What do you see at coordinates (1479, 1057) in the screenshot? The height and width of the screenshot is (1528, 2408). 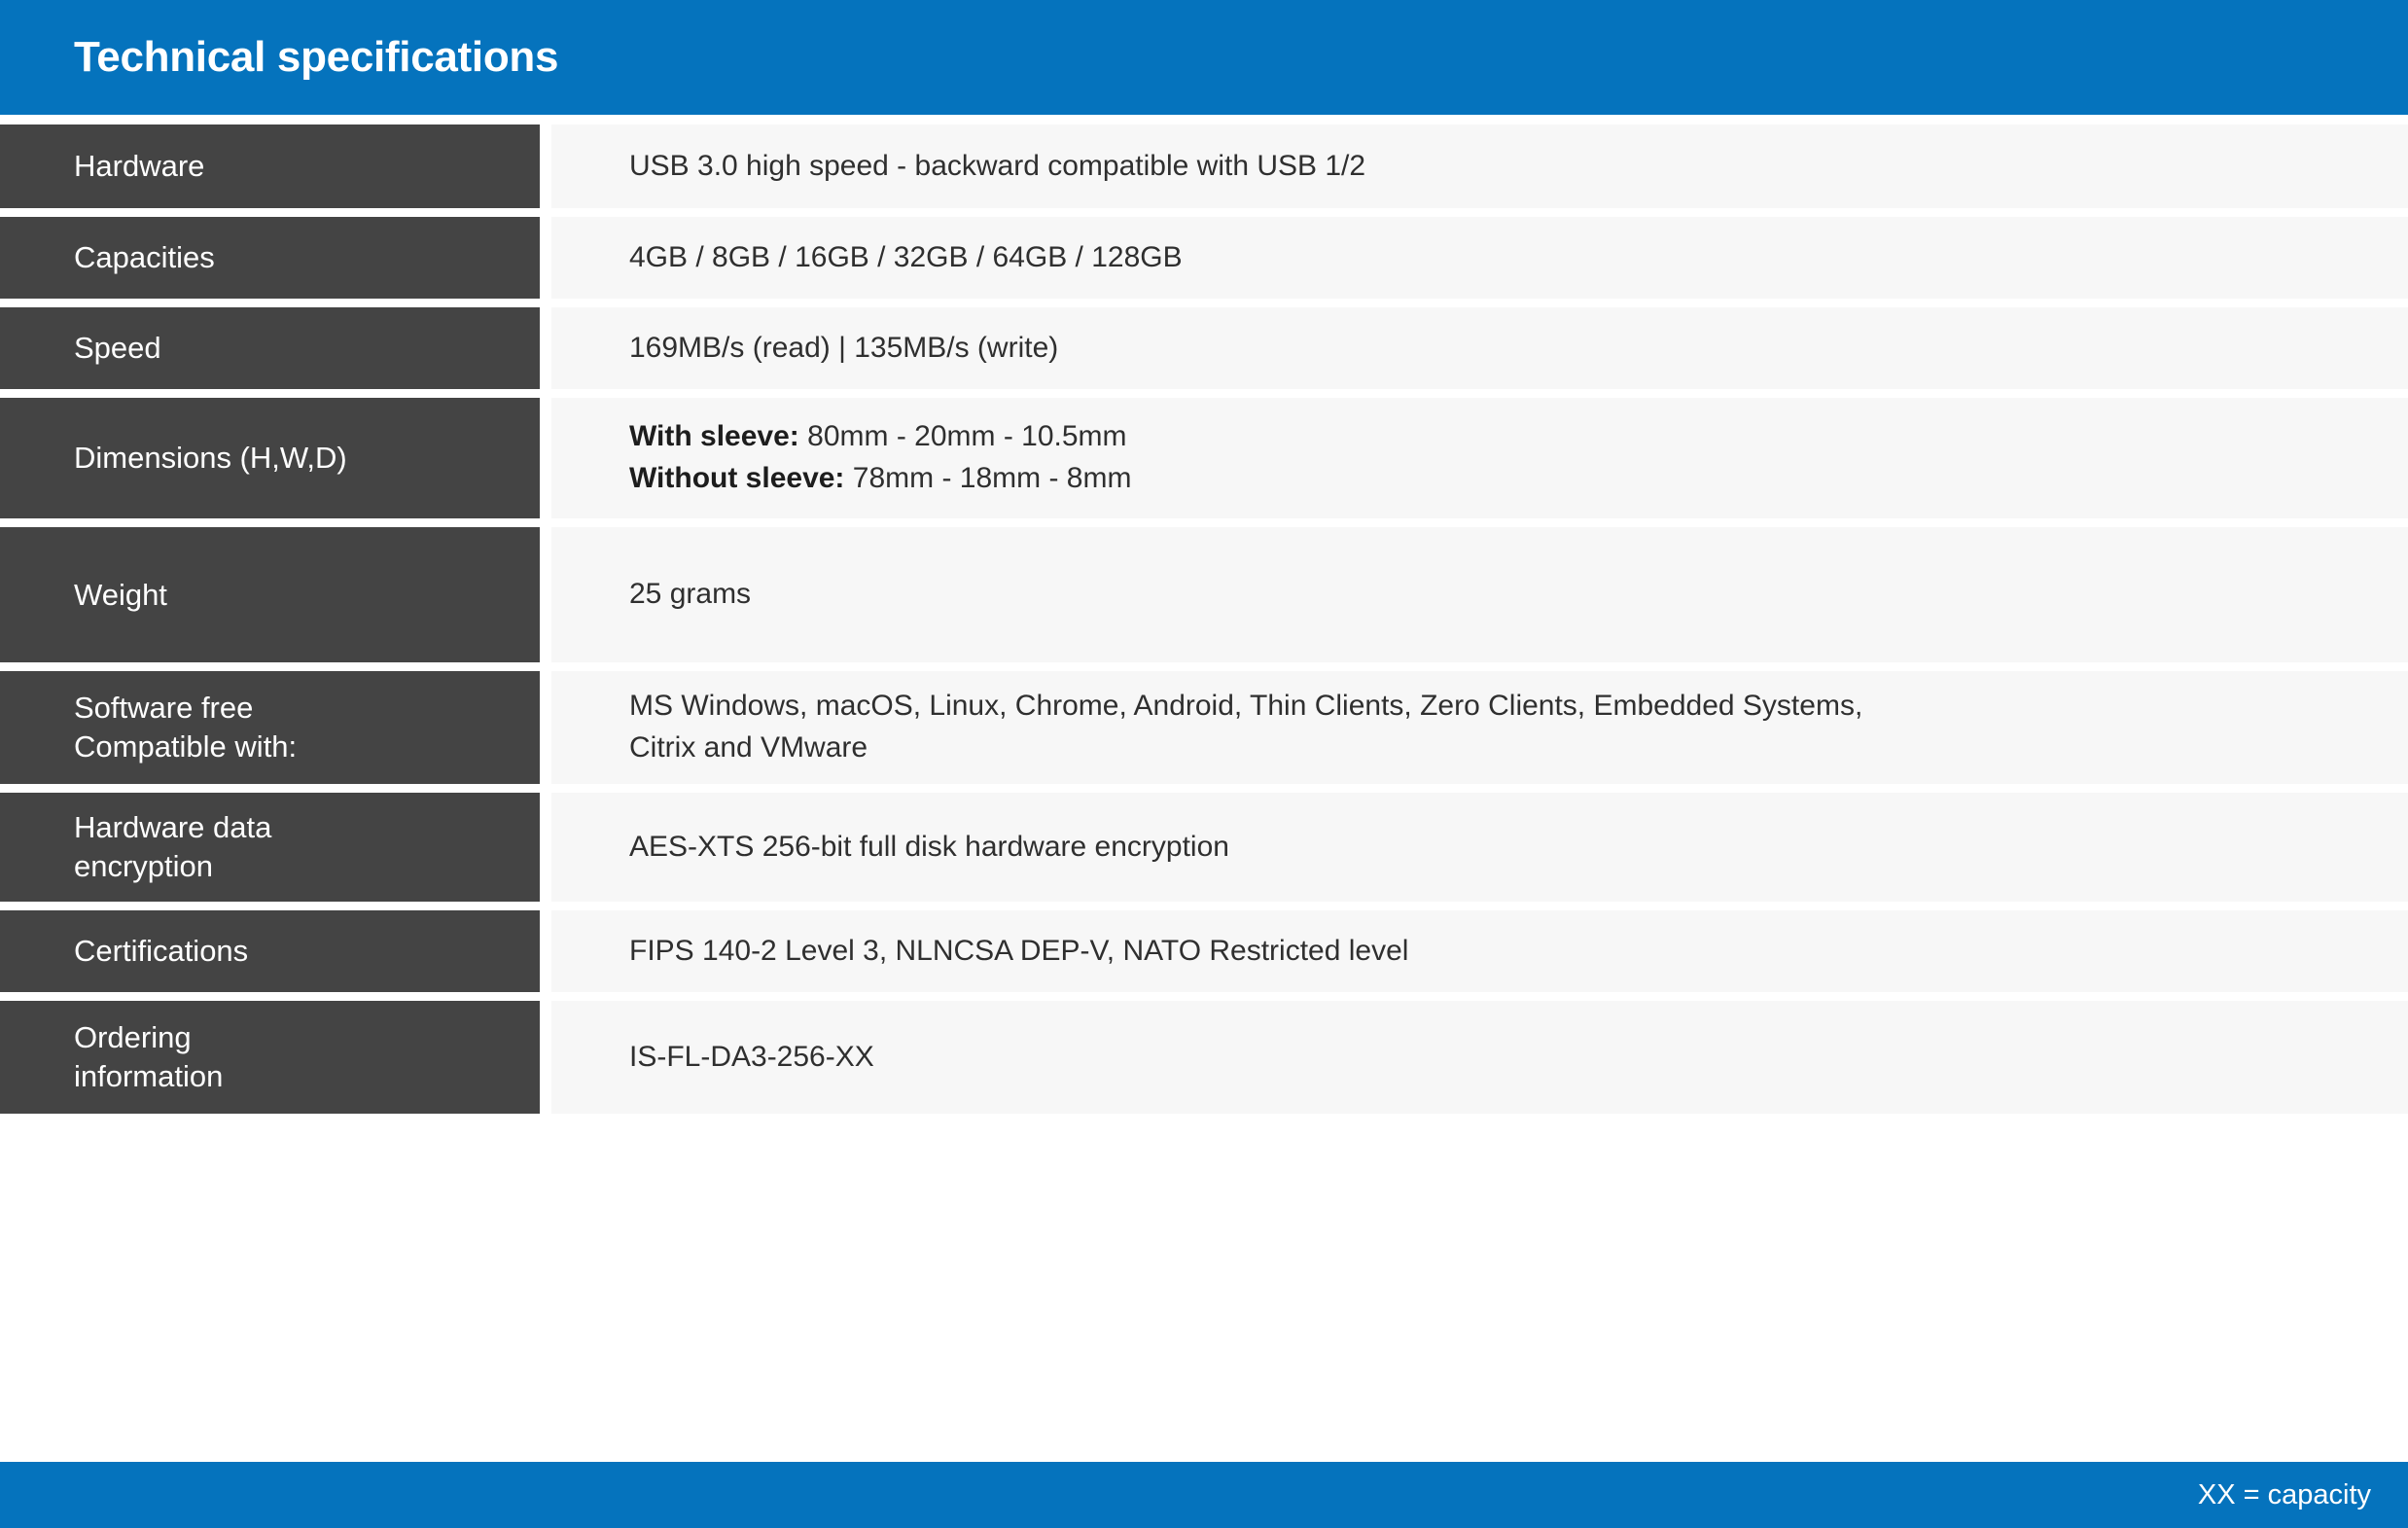 I see `spec-value-cell: IS-FL-DA3-256-XX` at bounding box center [1479, 1057].